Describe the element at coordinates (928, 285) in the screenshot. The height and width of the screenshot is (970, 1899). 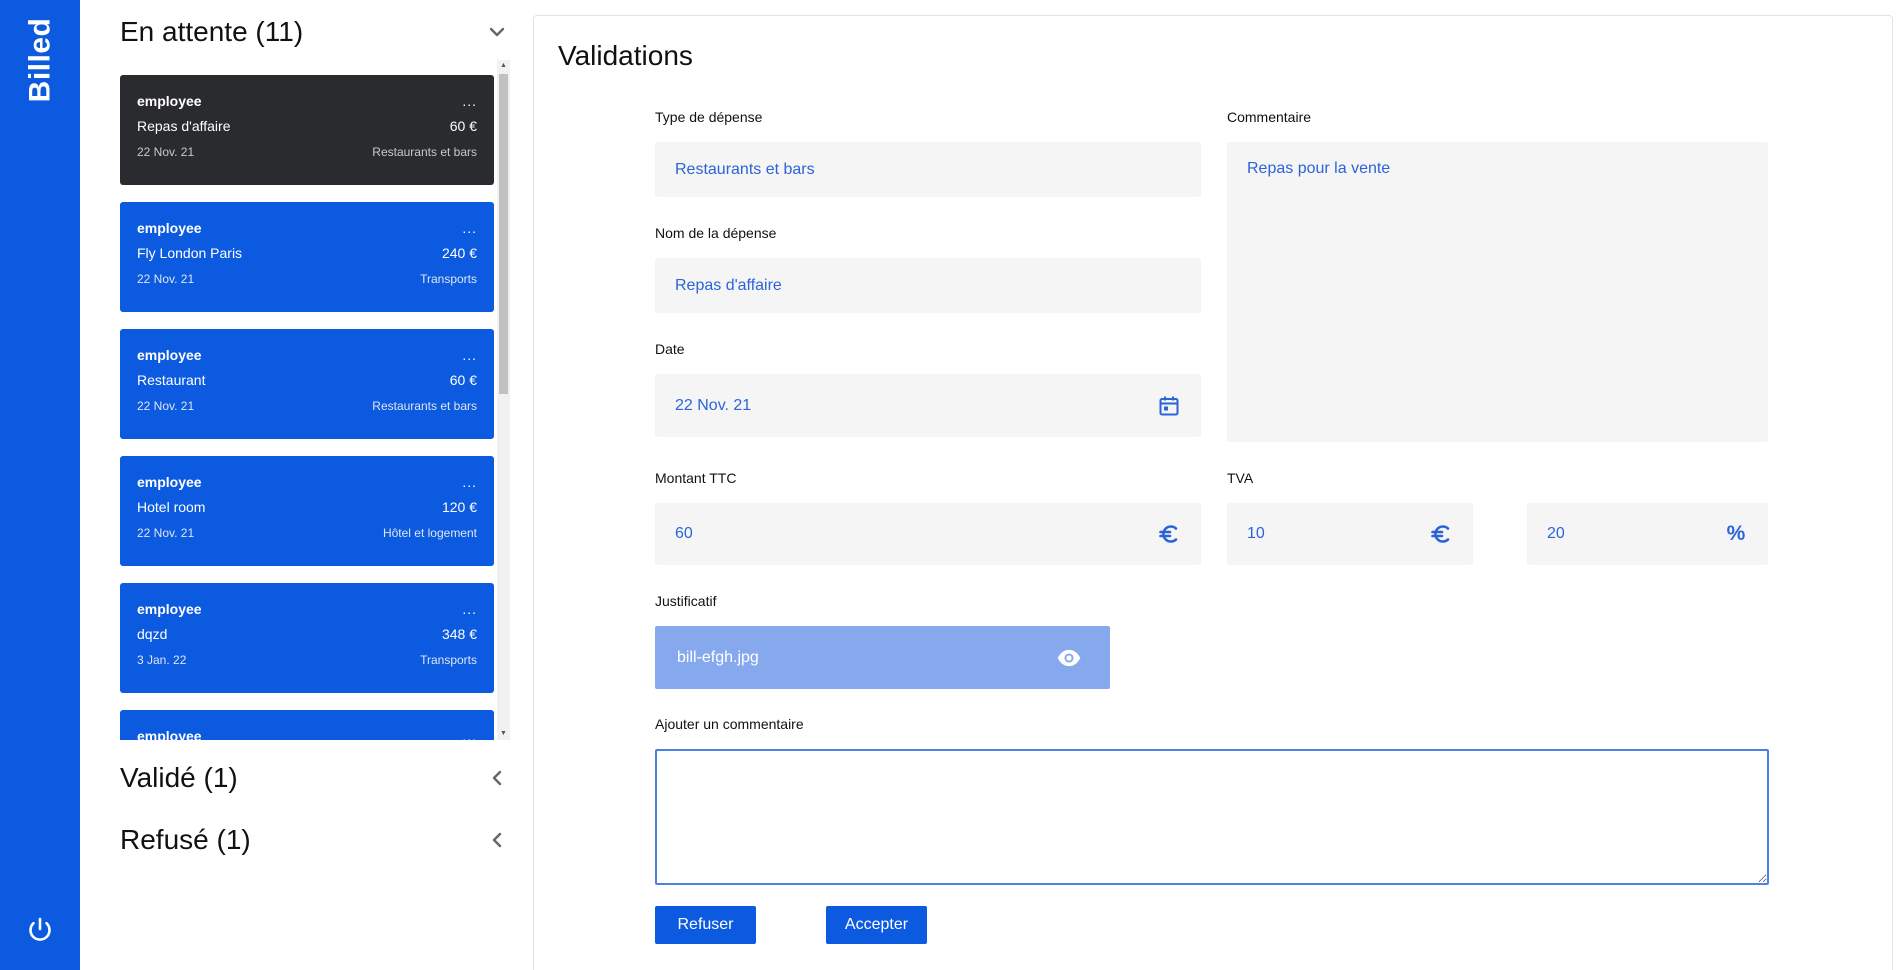
I see `name-field: Repas d'affaire` at that location.